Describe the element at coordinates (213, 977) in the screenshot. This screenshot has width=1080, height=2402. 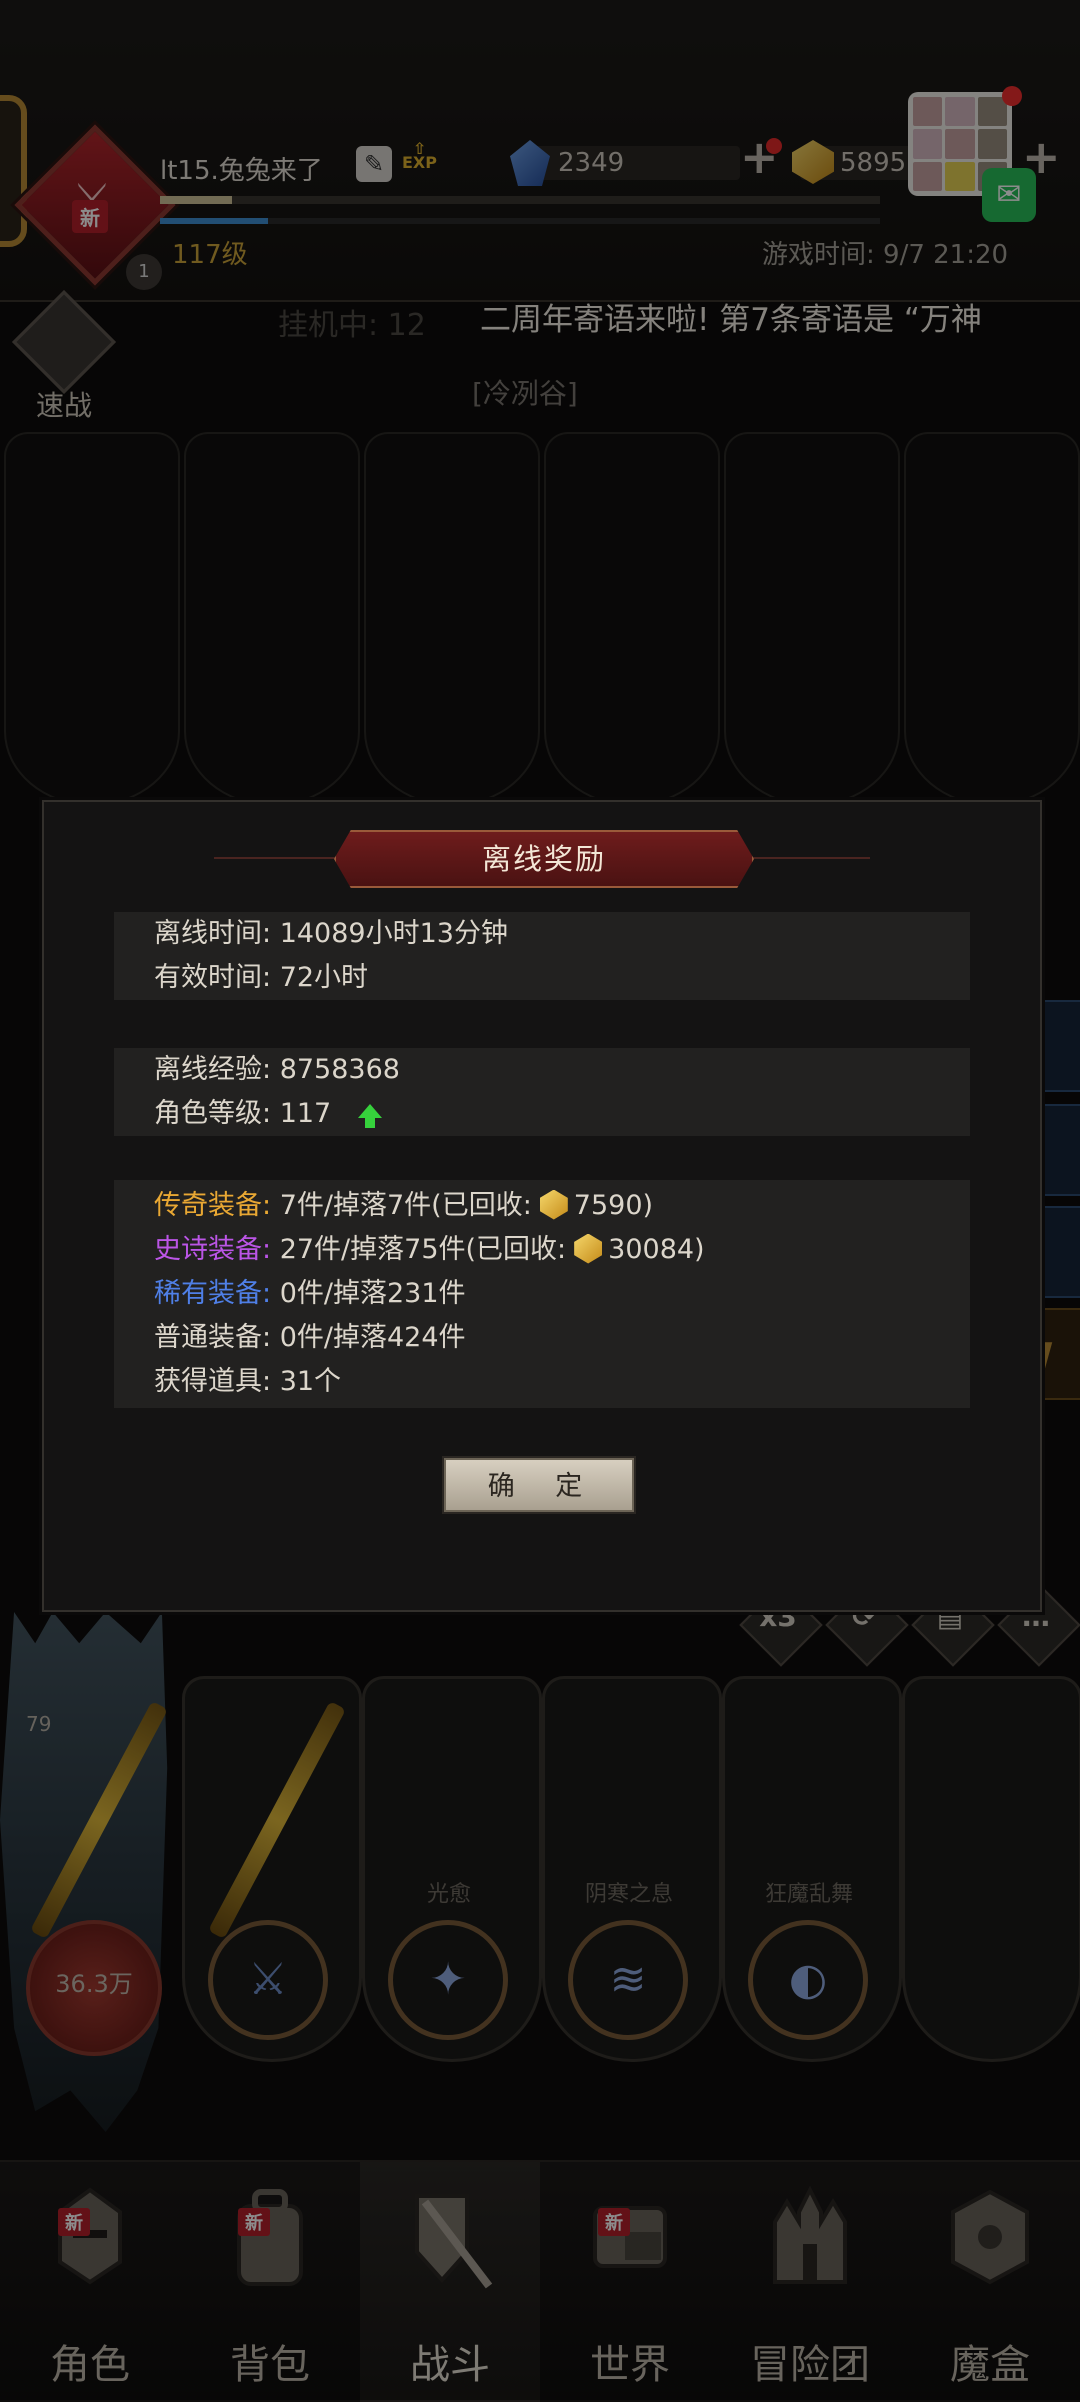
I see `effective-time-label: 有效时间:` at that location.